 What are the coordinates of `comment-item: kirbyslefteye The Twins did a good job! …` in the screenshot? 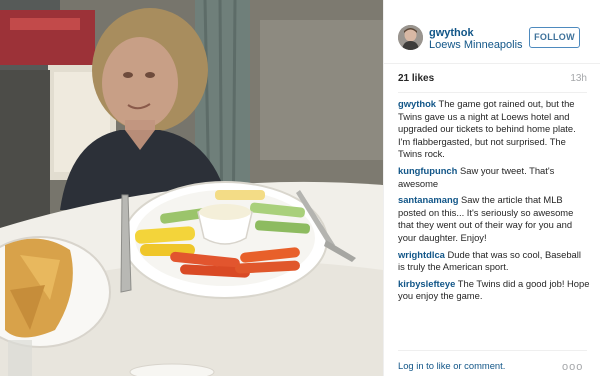 It's located at (494, 290).